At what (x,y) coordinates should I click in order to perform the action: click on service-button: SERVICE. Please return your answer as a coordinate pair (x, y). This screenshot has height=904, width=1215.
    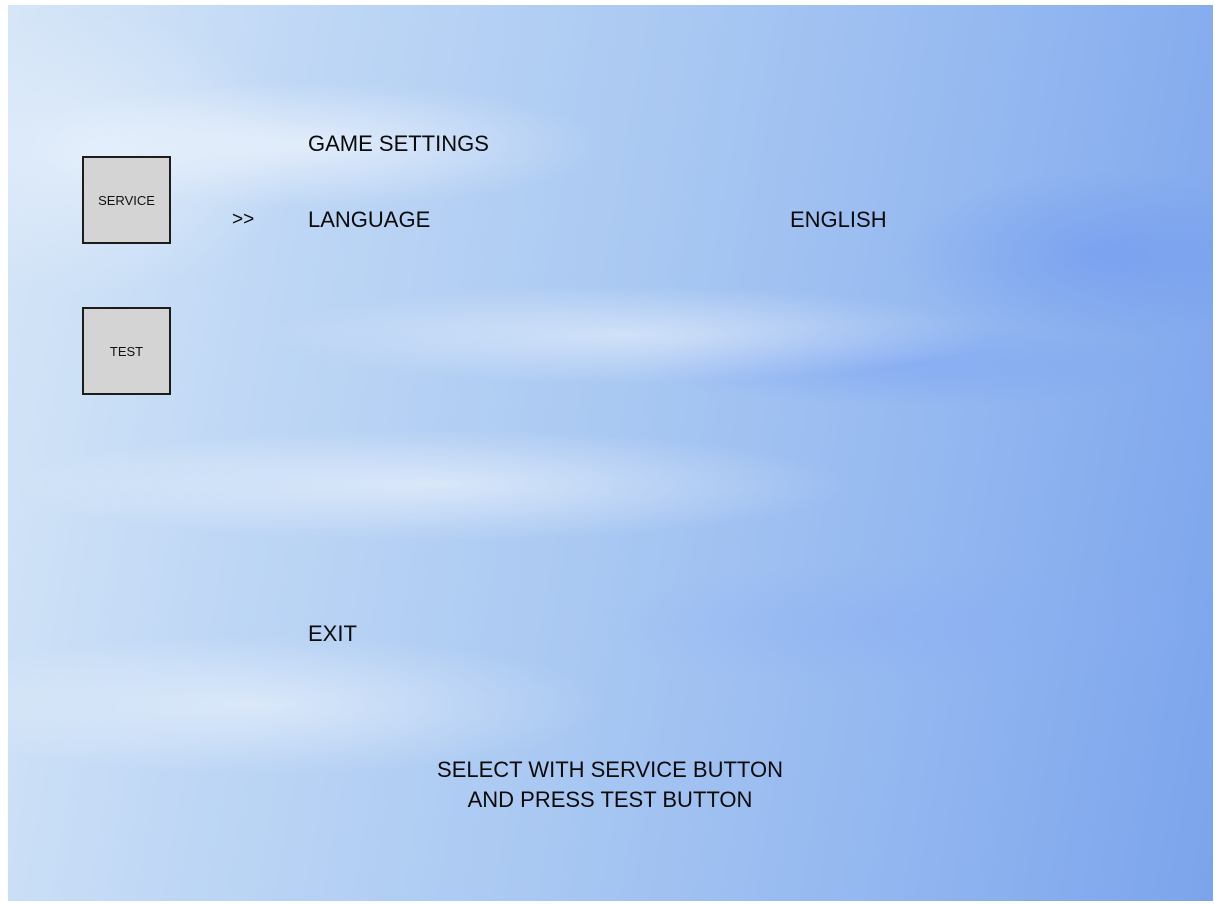
    Looking at the image, I should click on (126, 200).